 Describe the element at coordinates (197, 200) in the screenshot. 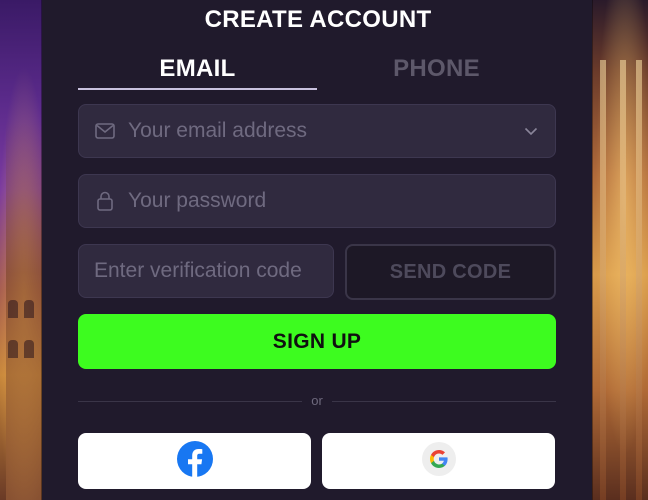

I see `password-placeholder: Your password` at that location.